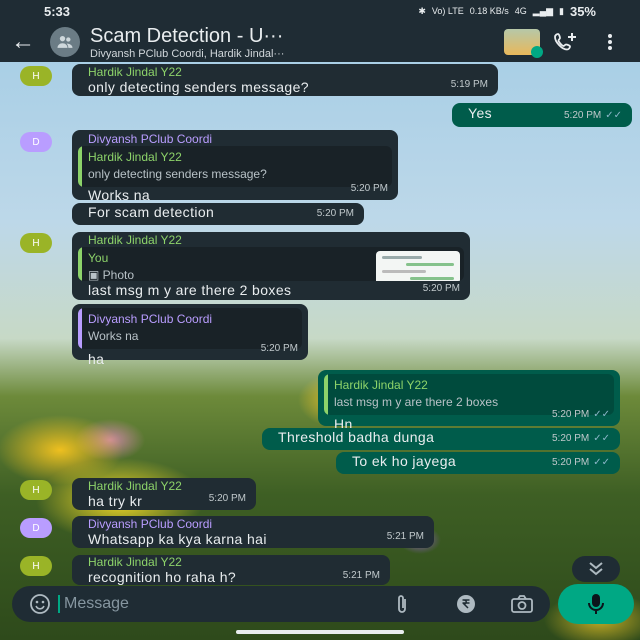 This screenshot has height=640, width=640. What do you see at coordinates (198, 87) in the screenshot?
I see `message-text: only detecting senders message?` at bounding box center [198, 87].